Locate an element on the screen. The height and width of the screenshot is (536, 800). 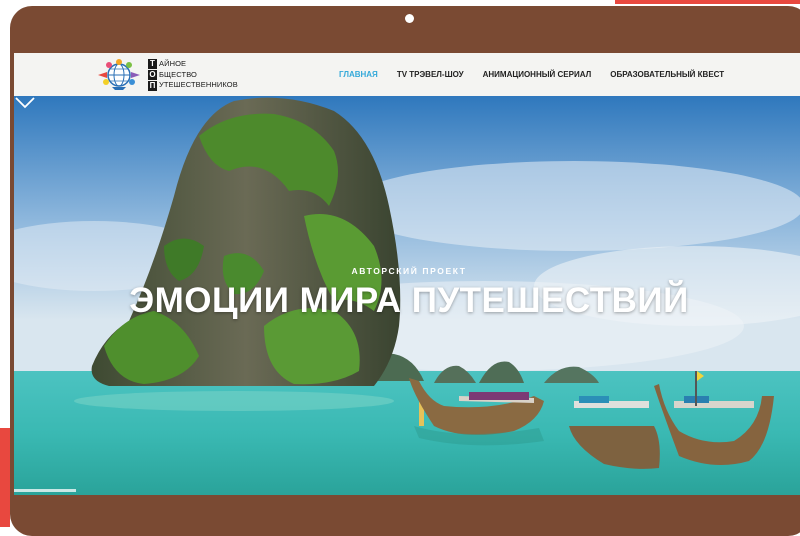
logo-letter-column: Т О П is located at coordinates (152, 75).